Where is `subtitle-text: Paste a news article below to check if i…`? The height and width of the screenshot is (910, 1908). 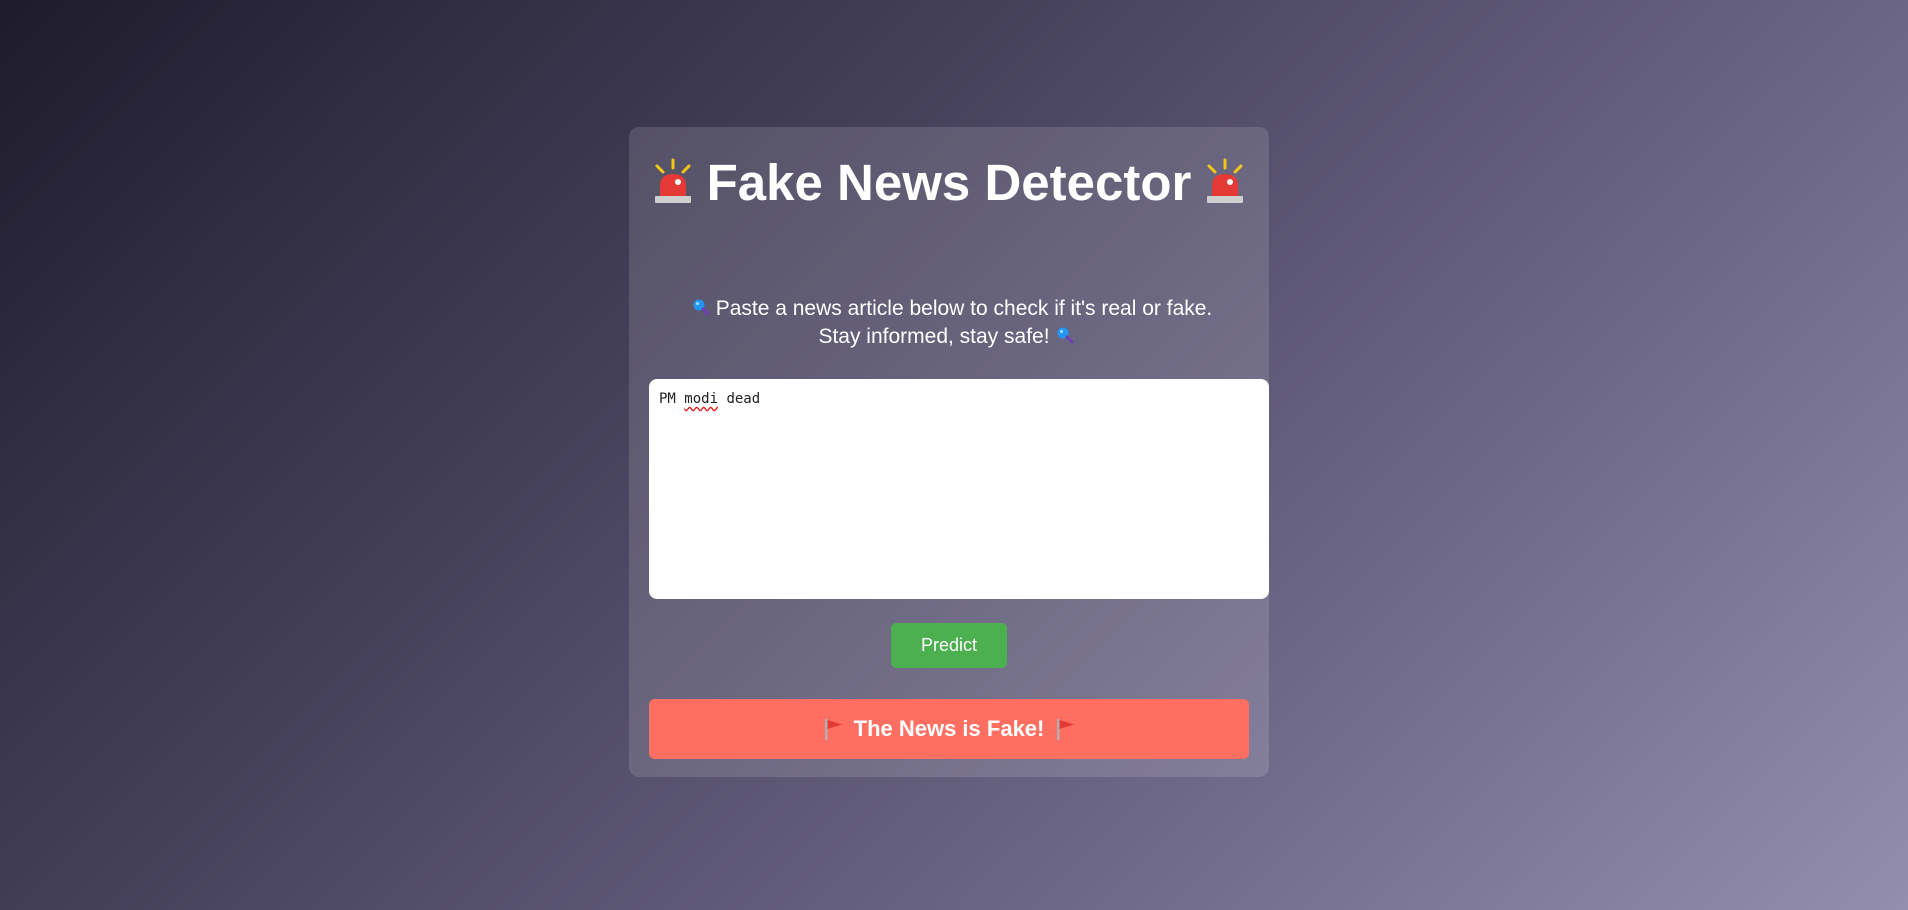 subtitle-text: Paste a news article below to check if i… is located at coordinates (964, 322).